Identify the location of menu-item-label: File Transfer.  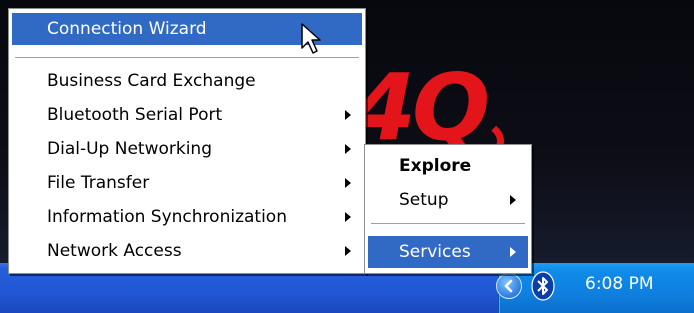
(98, 183).